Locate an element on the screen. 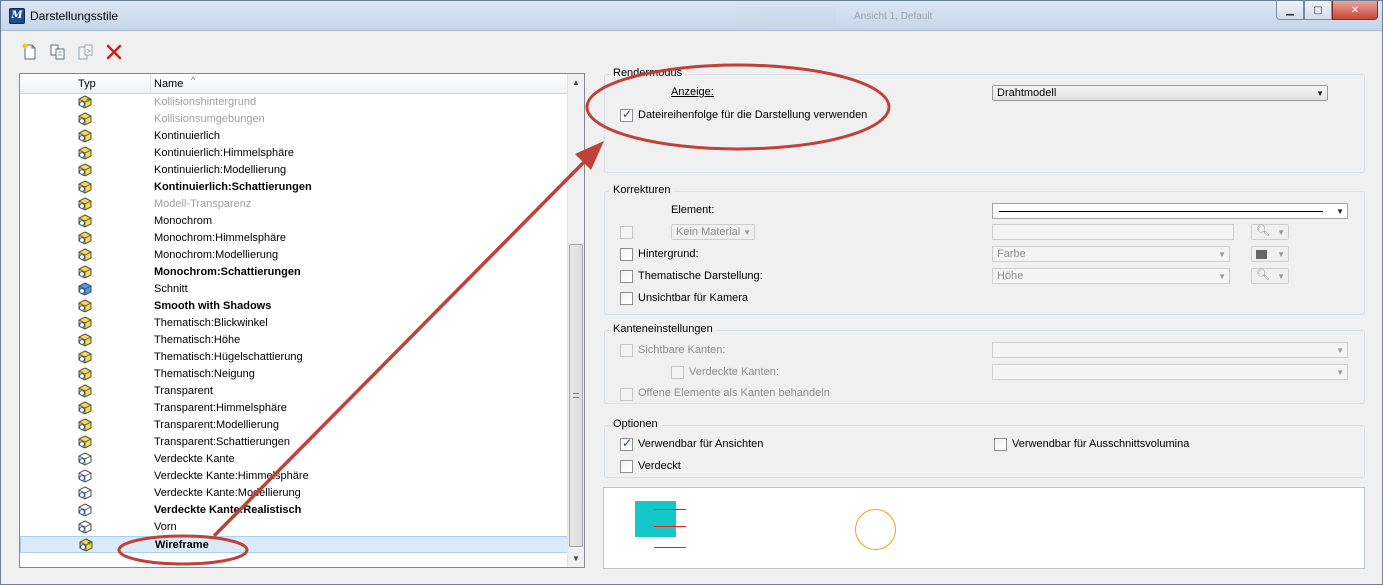  list-item: Transparent:Modellierung is located at coordinates (294, 425).